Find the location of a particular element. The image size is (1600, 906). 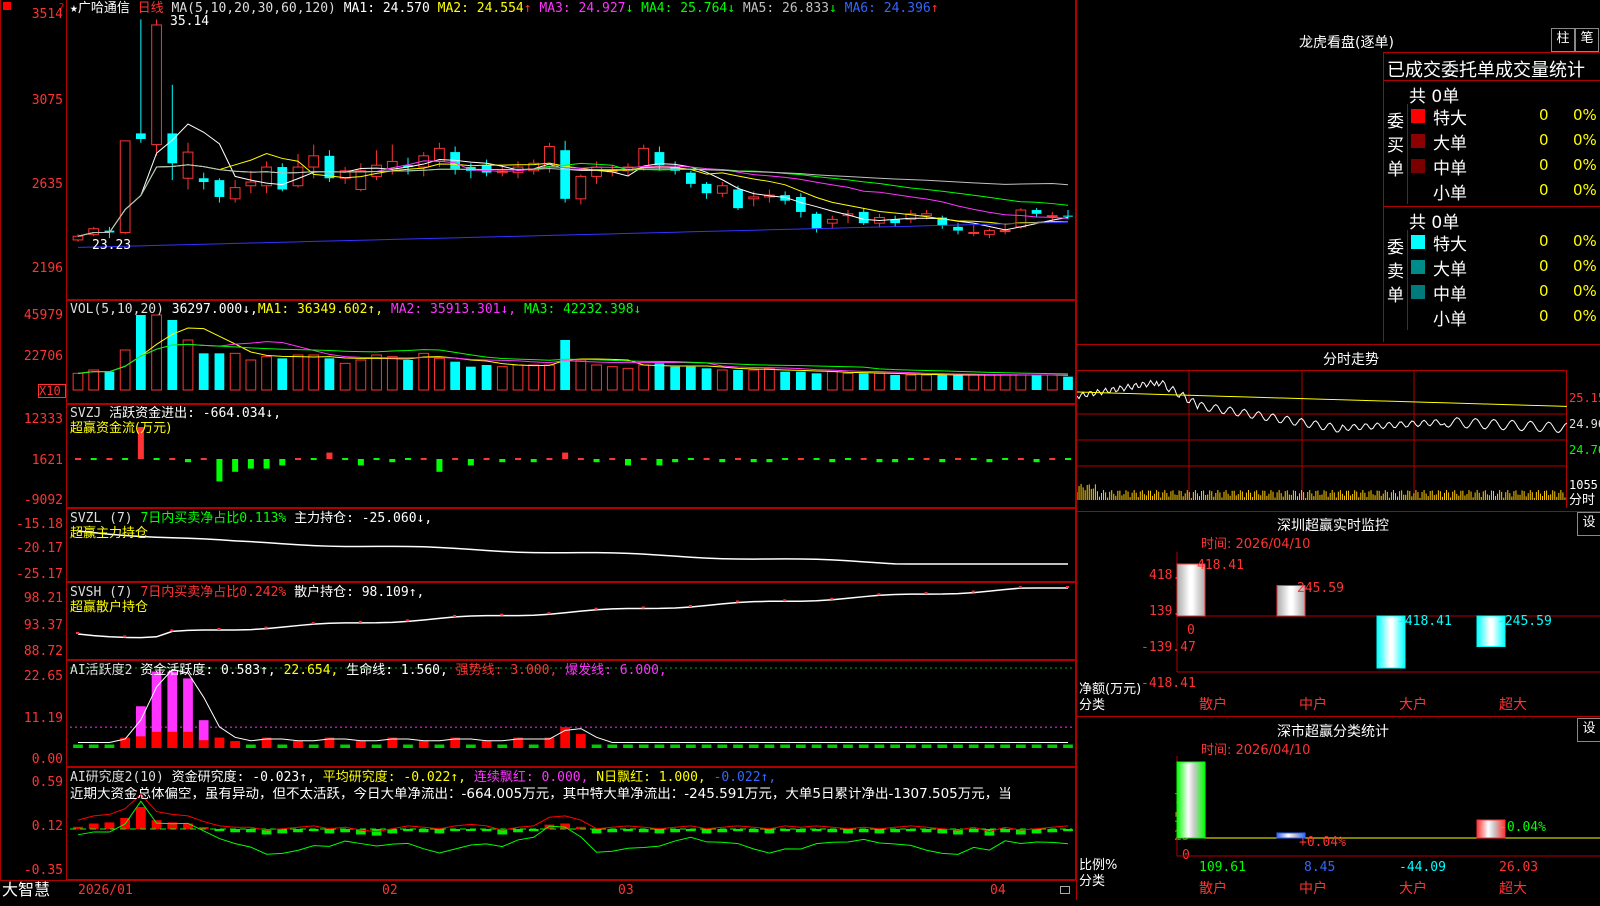

order-percent: 0% is located at coordinates (1585, 165).